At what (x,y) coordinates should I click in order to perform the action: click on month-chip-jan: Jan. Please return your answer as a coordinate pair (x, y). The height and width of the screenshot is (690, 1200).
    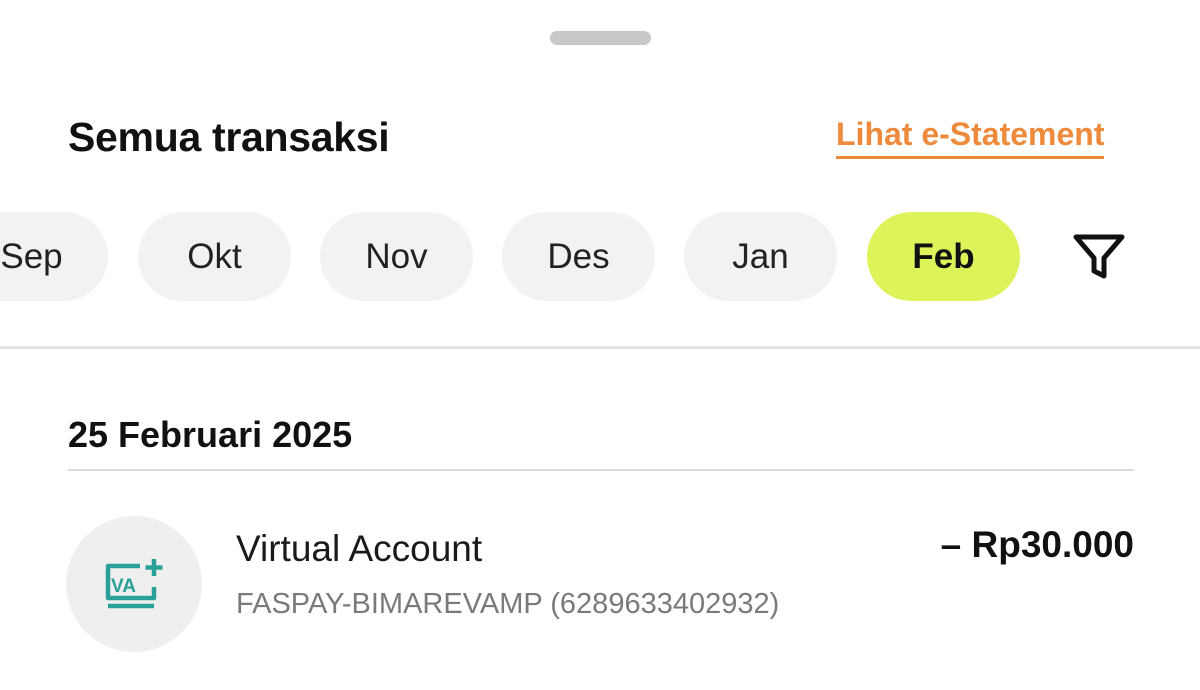
    Looking at the image, I should click on (760, 256).